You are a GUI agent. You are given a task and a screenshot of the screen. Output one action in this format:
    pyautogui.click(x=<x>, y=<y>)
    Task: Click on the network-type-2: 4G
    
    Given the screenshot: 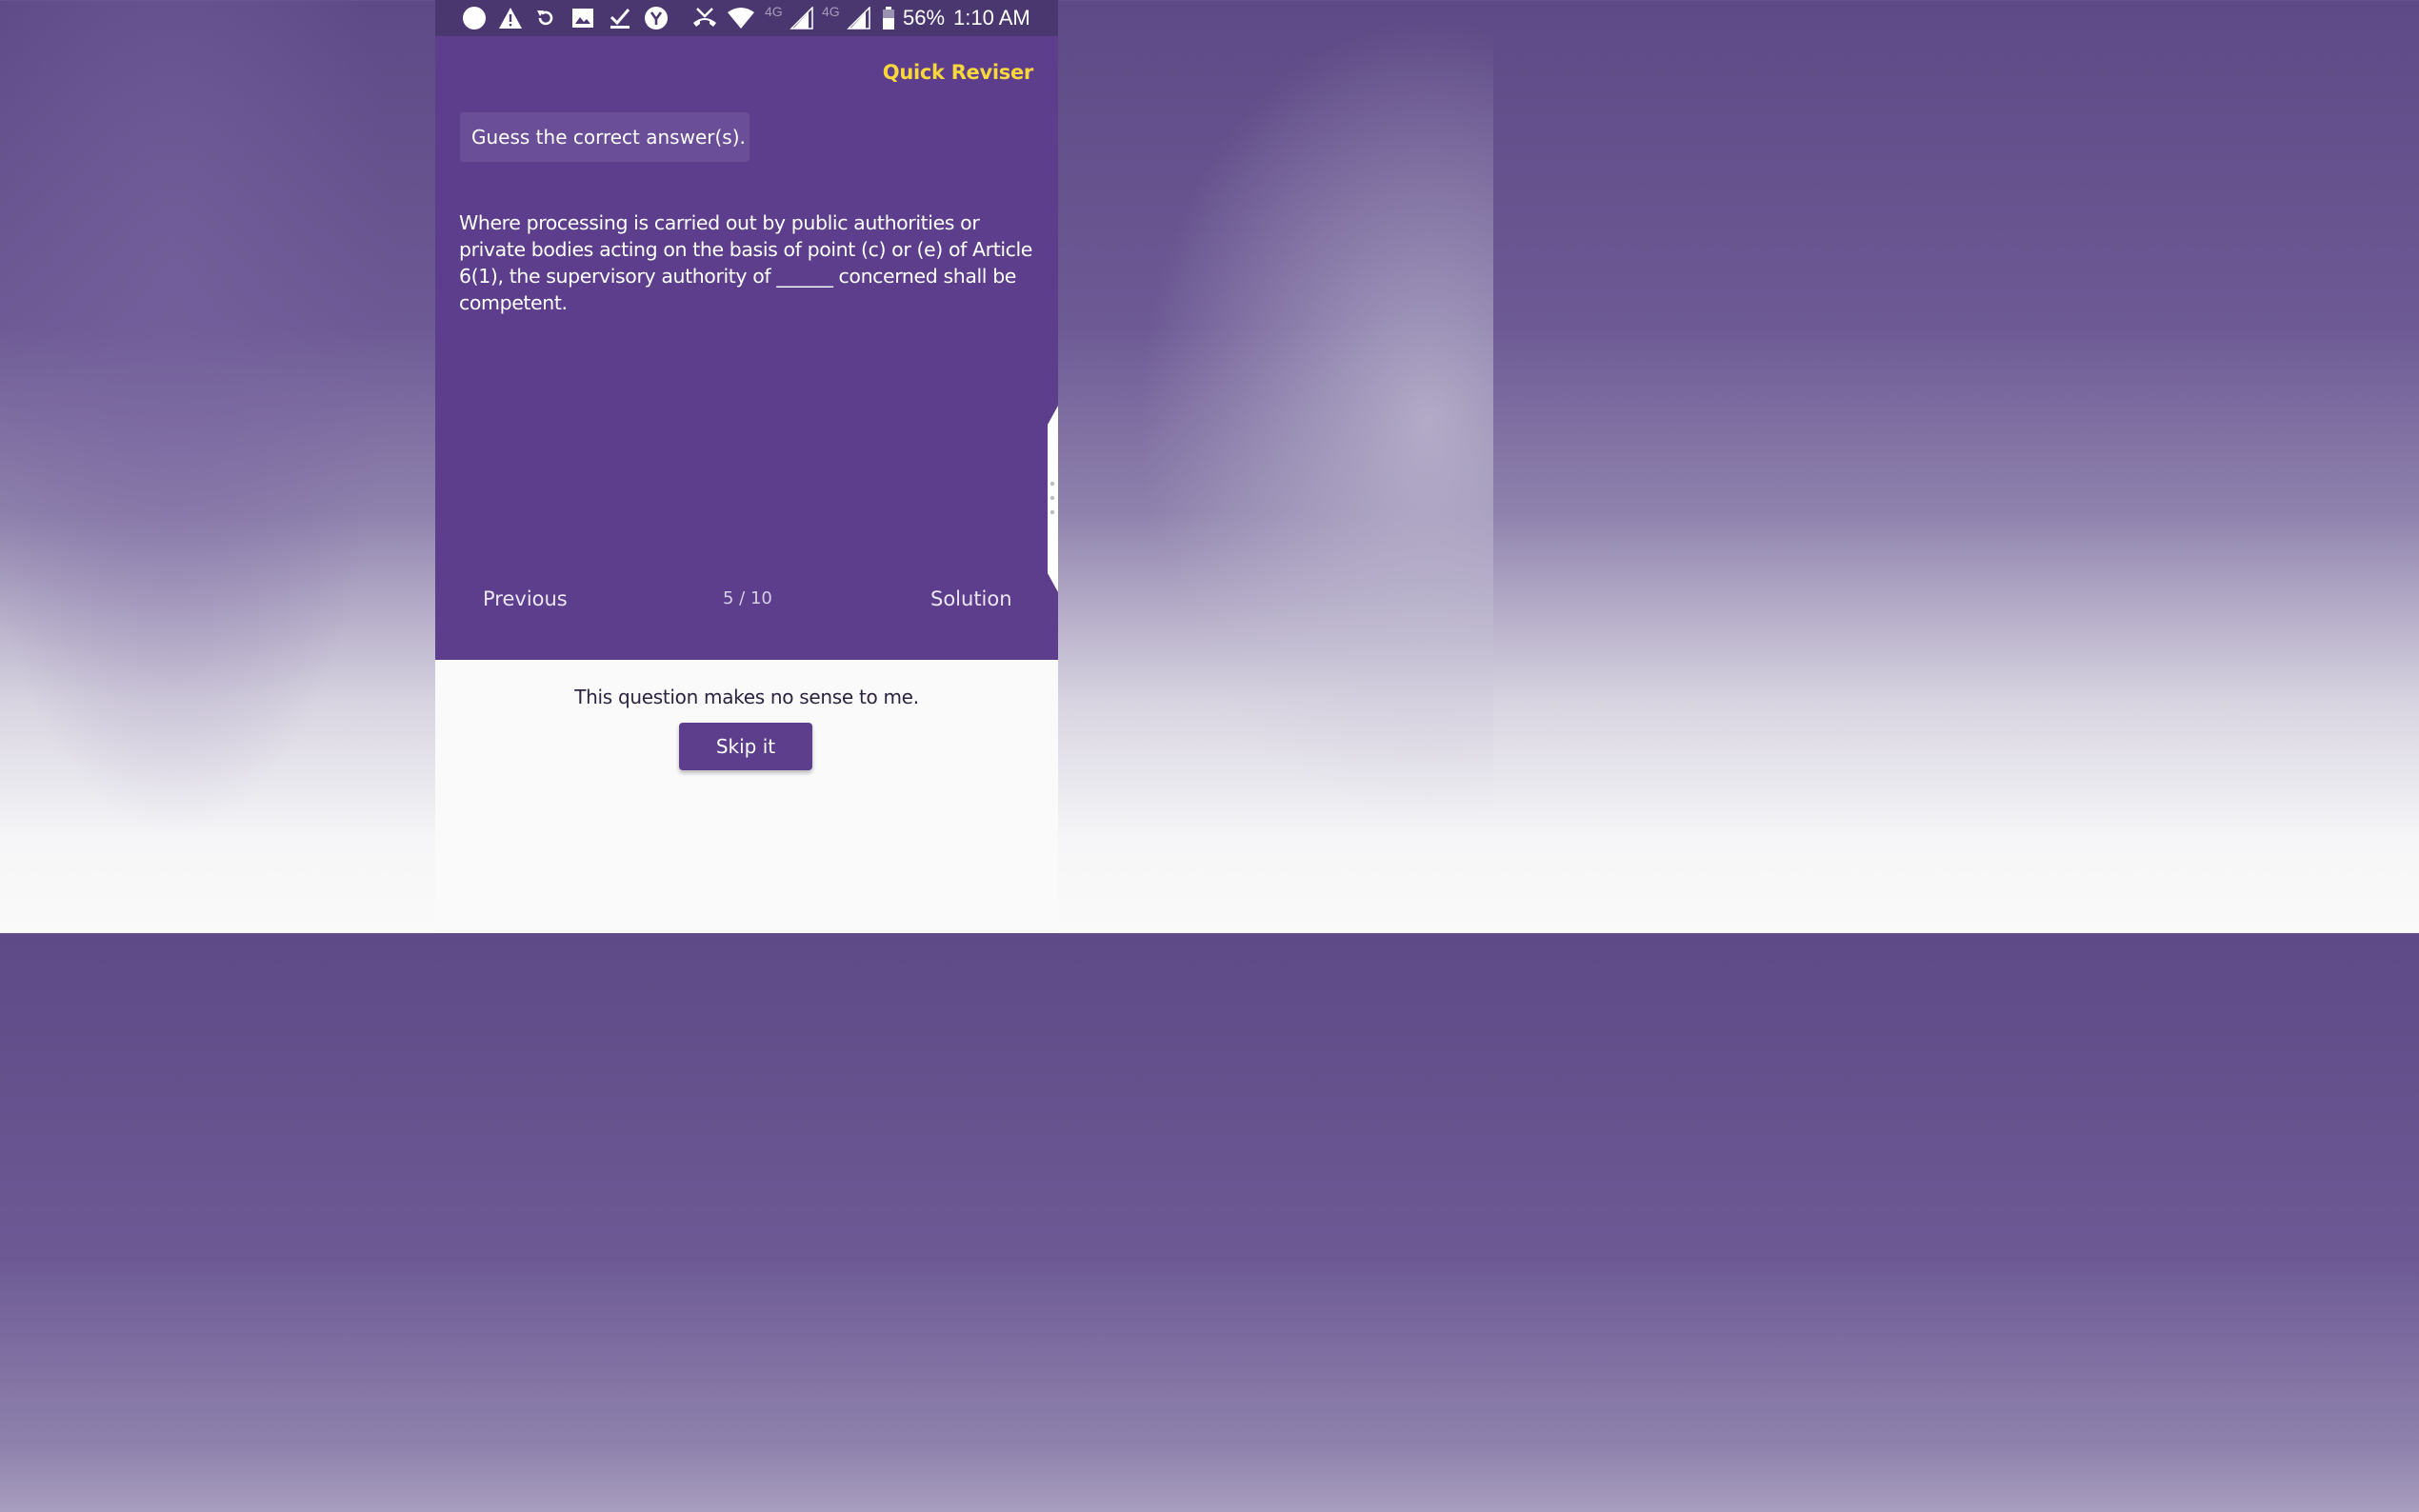 What is the action you would take?
    pyautogui.click(x=831, y=11)
    